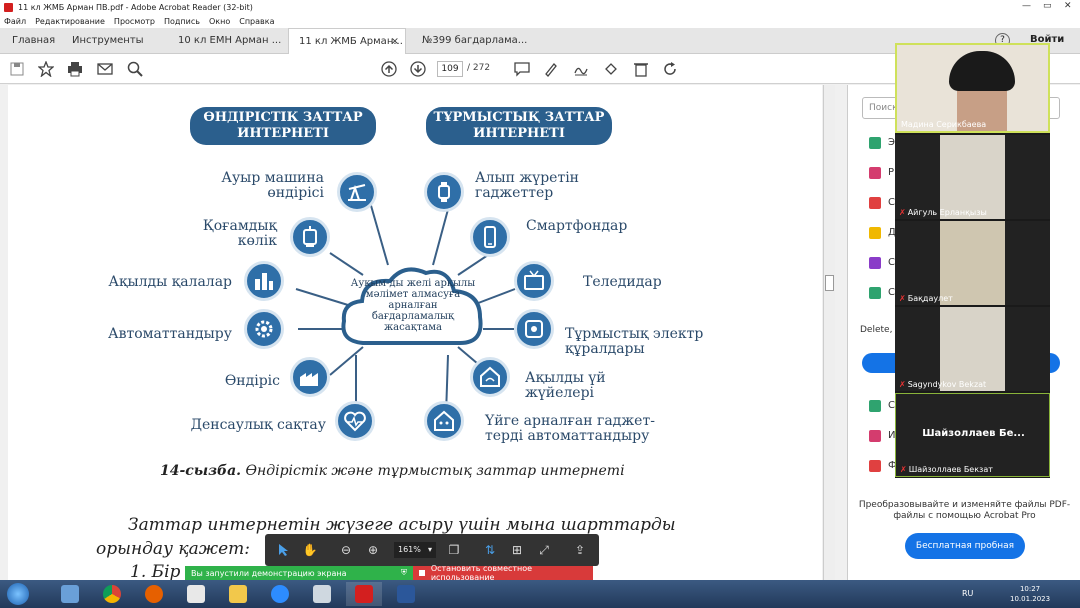 Image resolution: width=1080 pixels, height=608 pixels. I want to click on video-tile-4: ✗ Sagyndykov Bekzat, so click(972, 349).